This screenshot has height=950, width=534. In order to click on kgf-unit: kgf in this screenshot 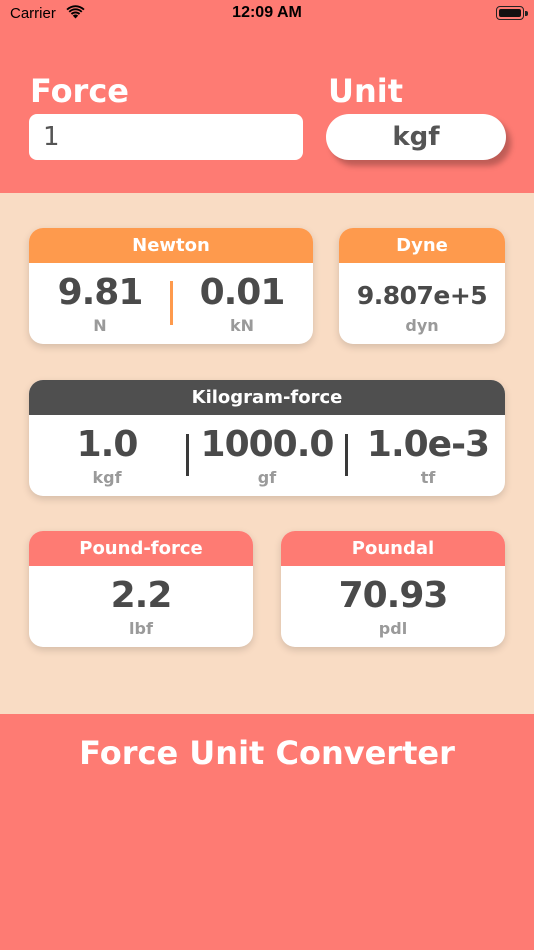, I will do `click(107, 477)`.